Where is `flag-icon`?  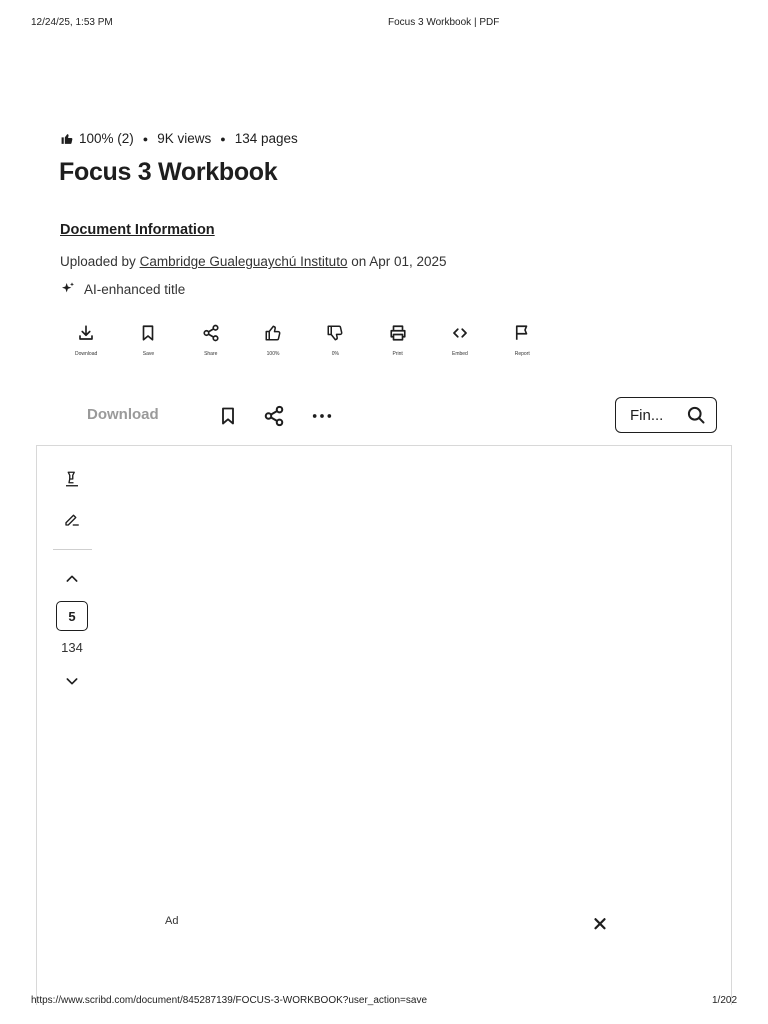
flag-icon is located at coordinates (522, 332).